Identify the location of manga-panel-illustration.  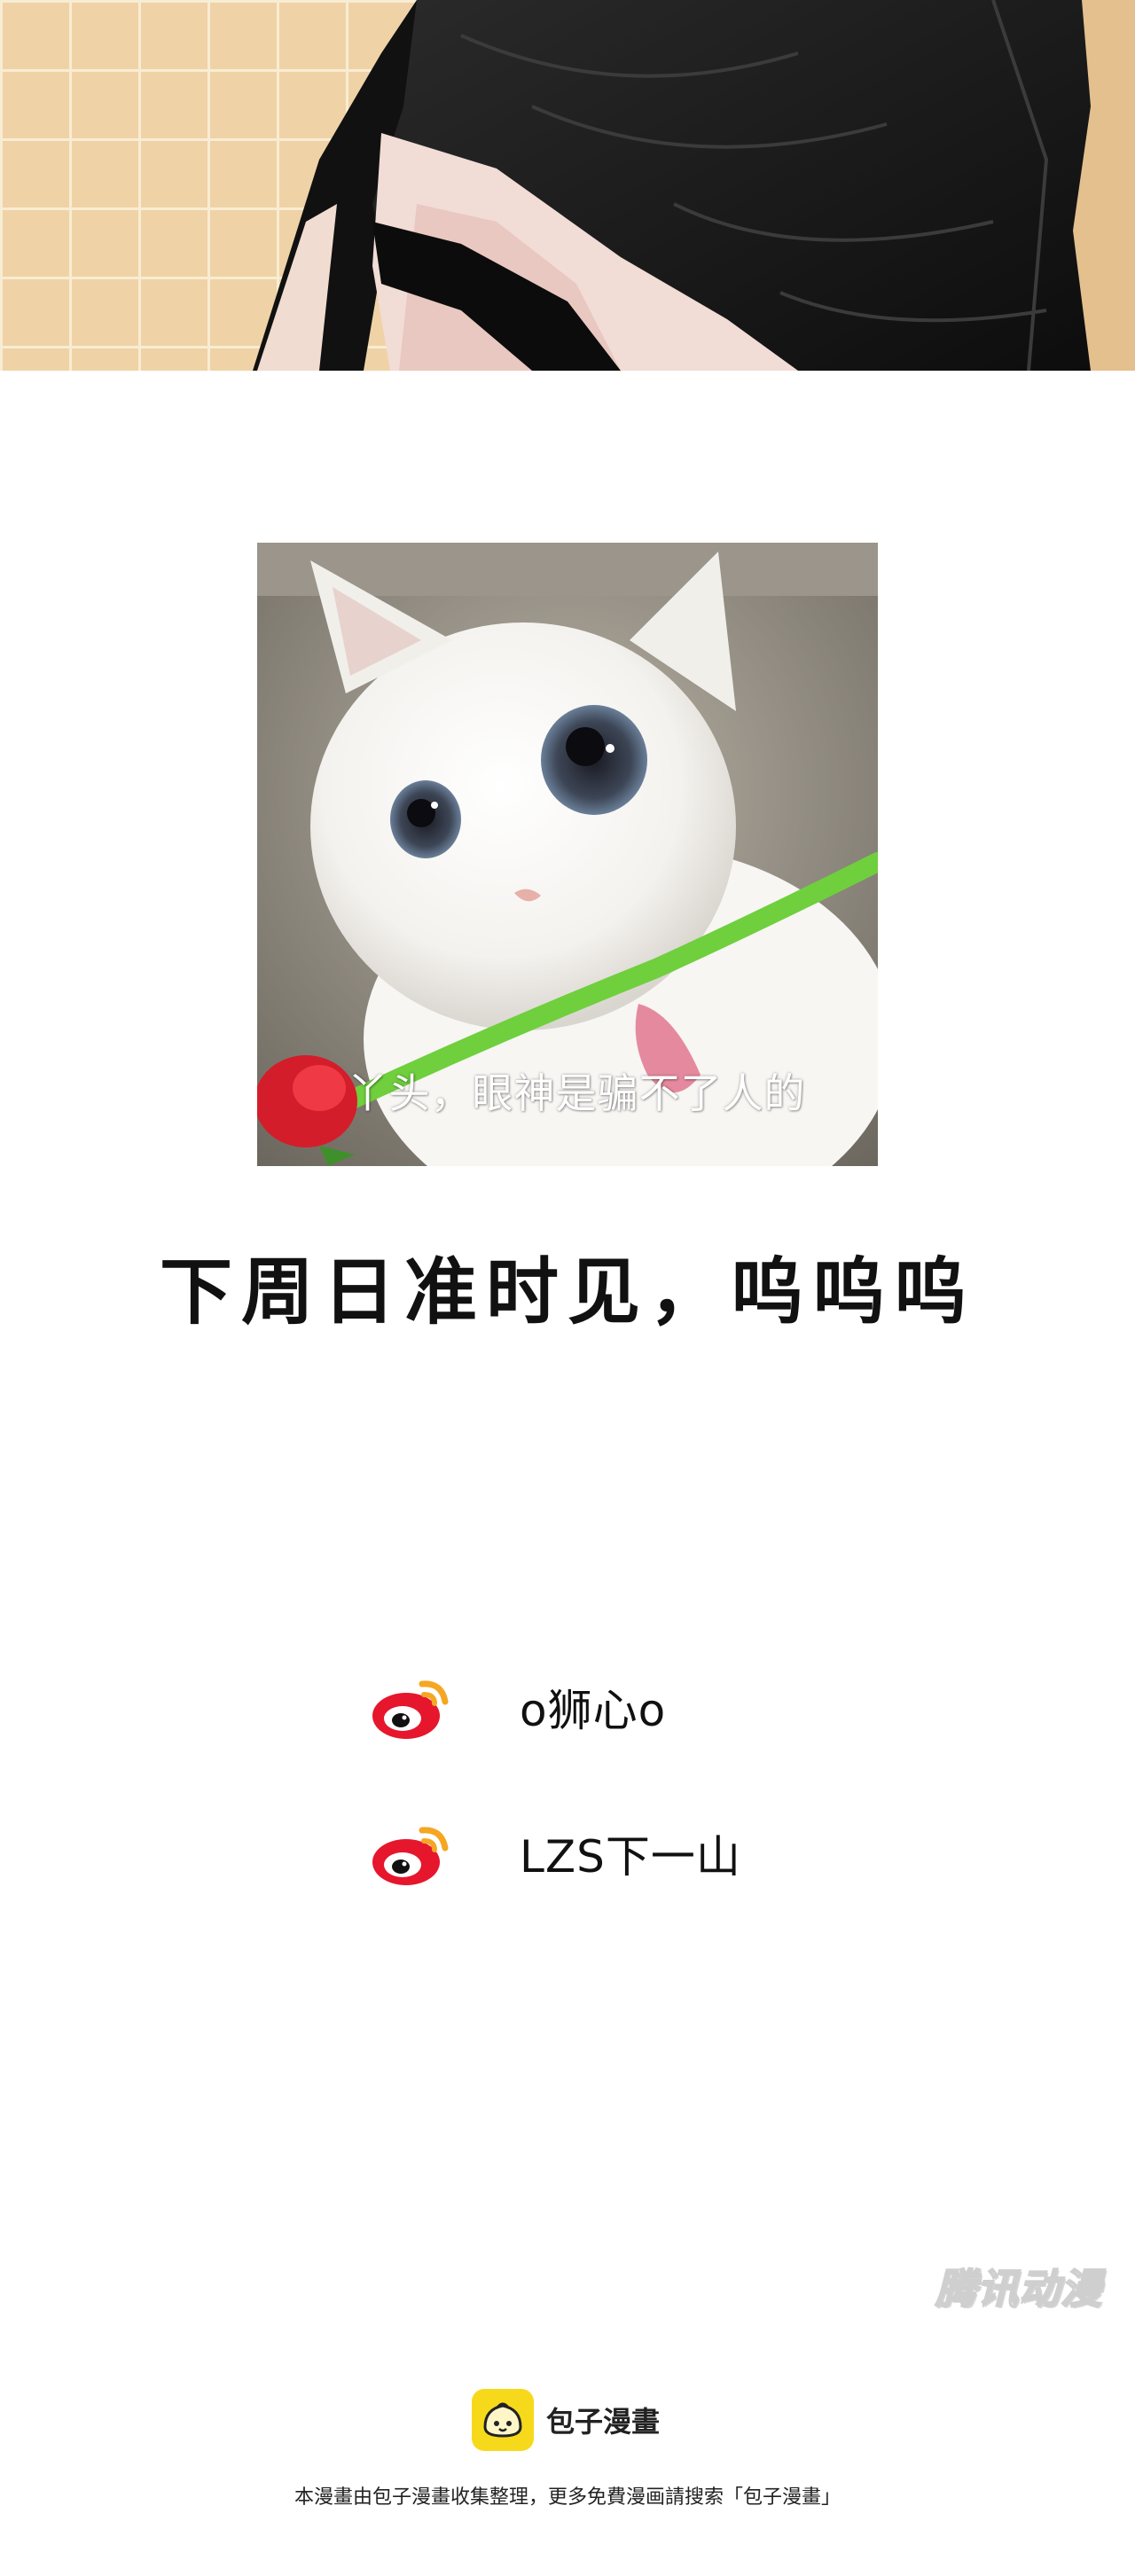
(568, 185).